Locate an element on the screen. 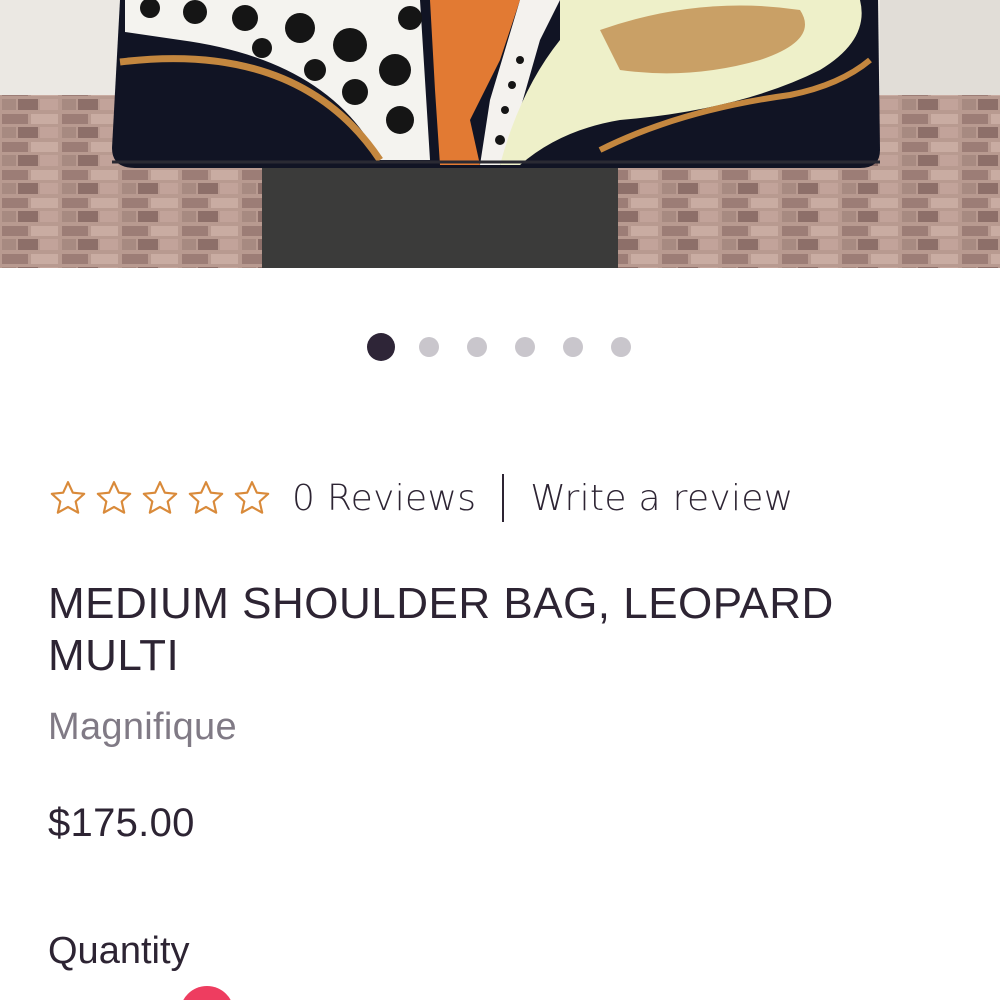  star-rating is located at coordinates (160, 498).